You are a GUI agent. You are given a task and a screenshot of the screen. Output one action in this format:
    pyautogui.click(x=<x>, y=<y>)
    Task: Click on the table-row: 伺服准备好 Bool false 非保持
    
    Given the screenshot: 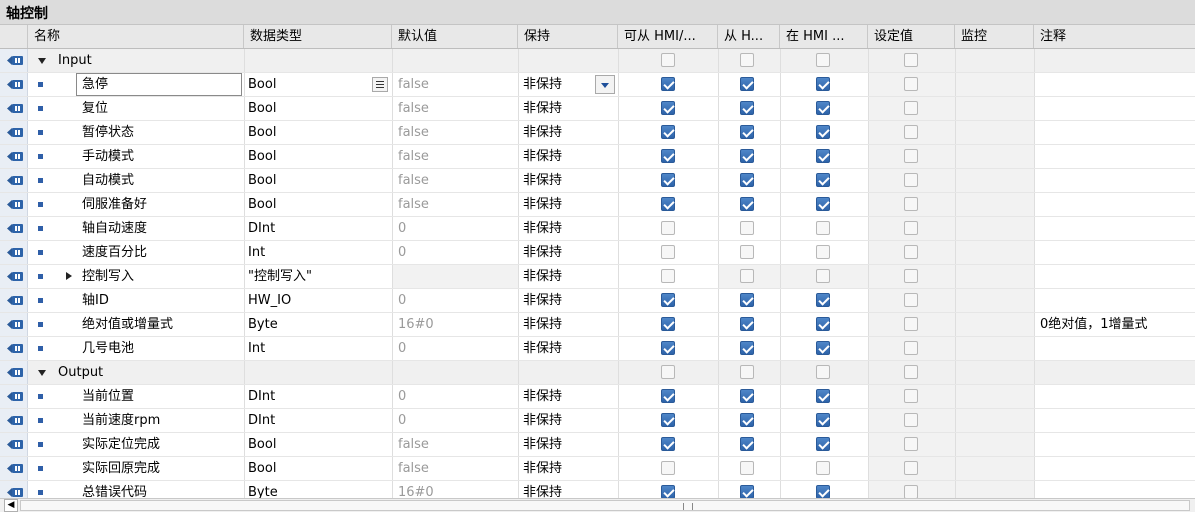 What is the action you would take?
    pyautogui.click(x=597, y=205)
    